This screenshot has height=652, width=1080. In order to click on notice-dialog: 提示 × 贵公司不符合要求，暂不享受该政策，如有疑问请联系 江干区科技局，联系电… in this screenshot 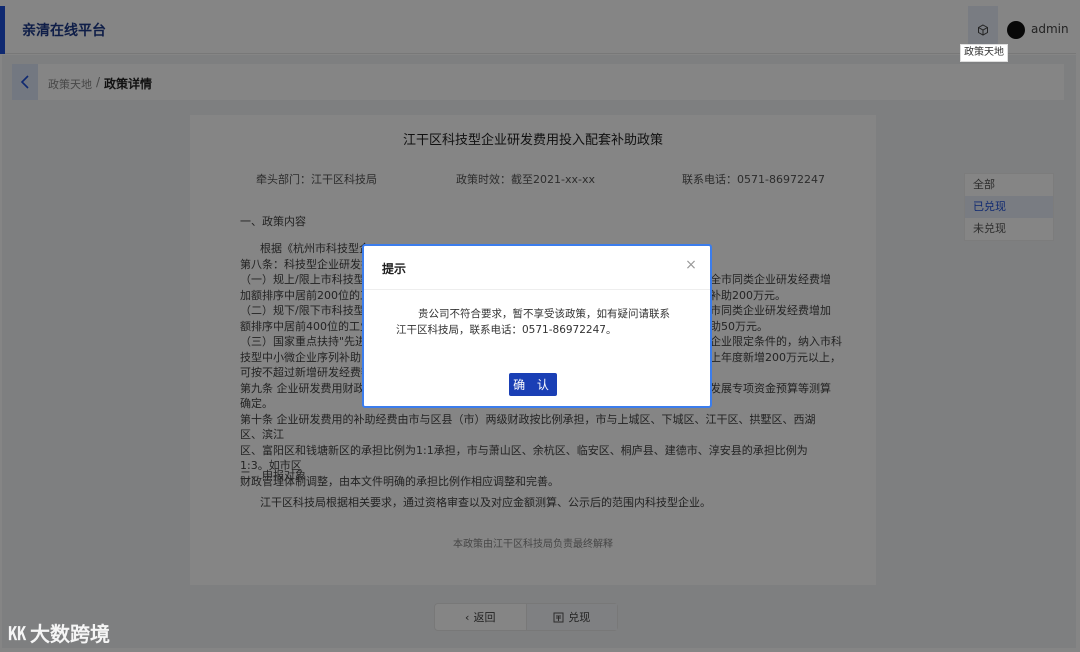, I will do `click(537, 326)`.